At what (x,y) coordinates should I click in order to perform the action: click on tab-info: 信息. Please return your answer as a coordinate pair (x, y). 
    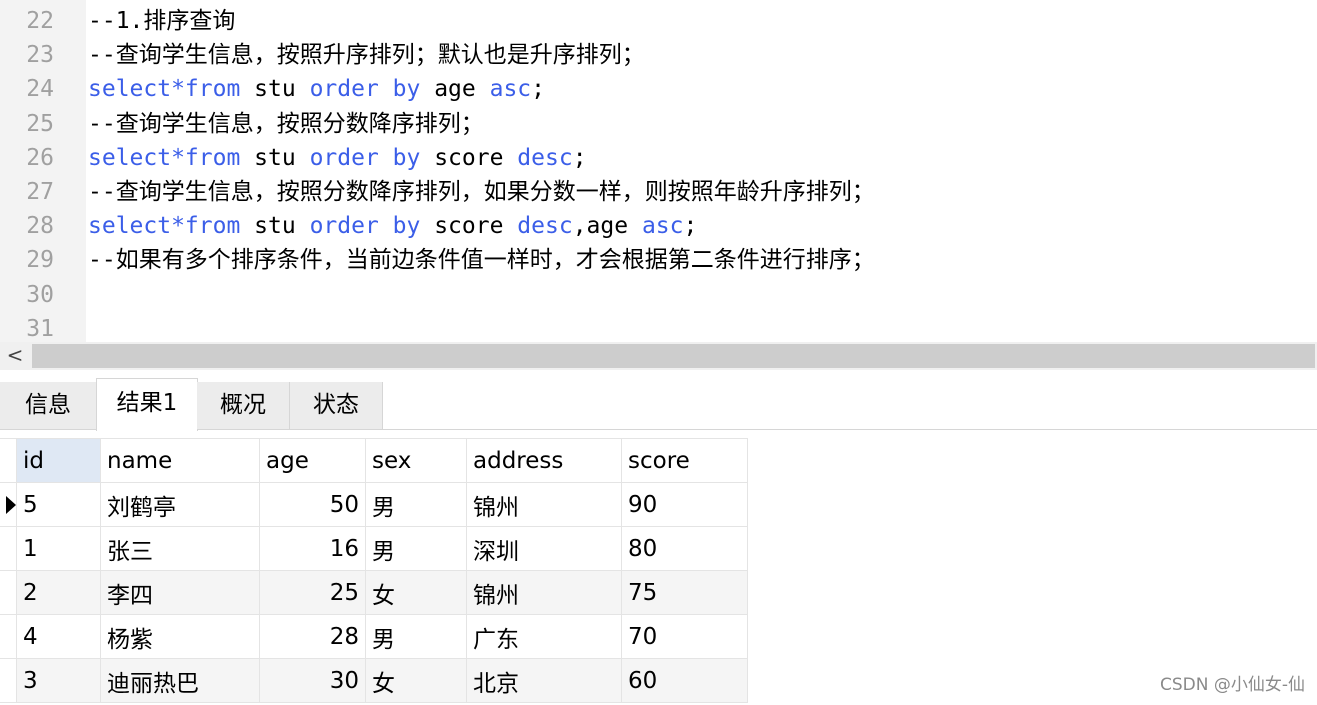
    Looking at the image, I should click on (48, 405).